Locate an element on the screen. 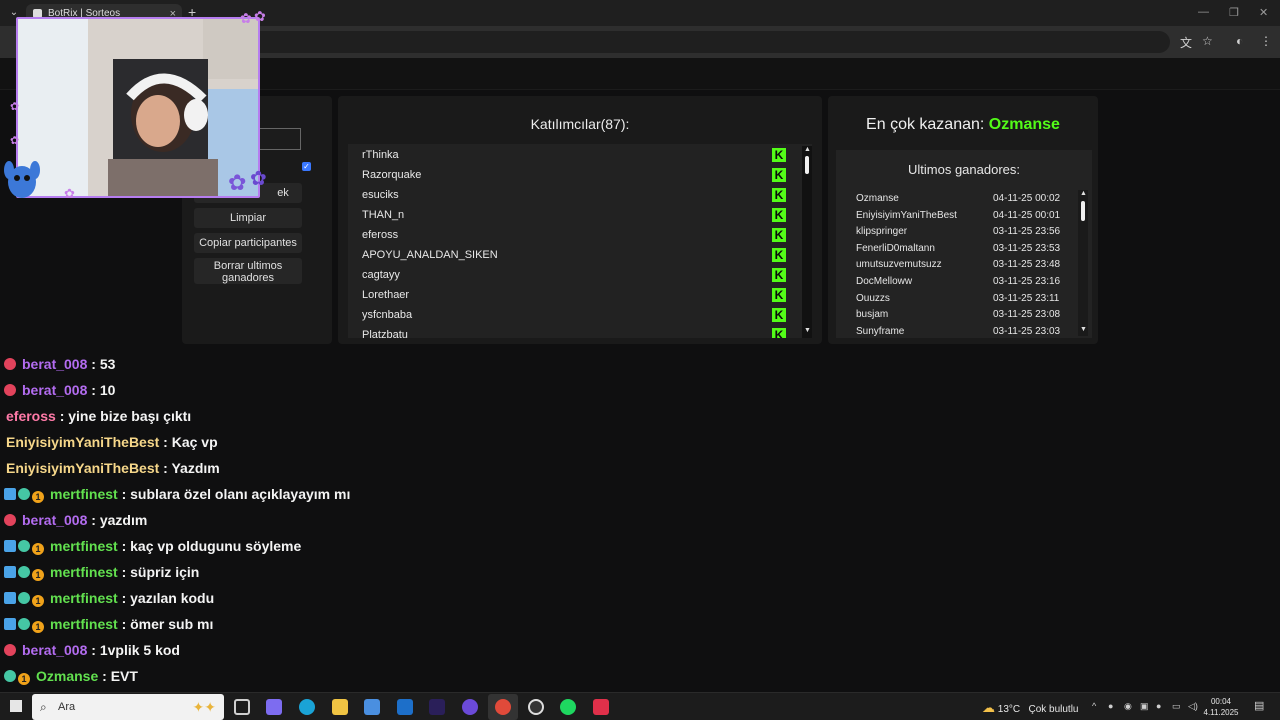  start-button is located at coordinates (16, 706).